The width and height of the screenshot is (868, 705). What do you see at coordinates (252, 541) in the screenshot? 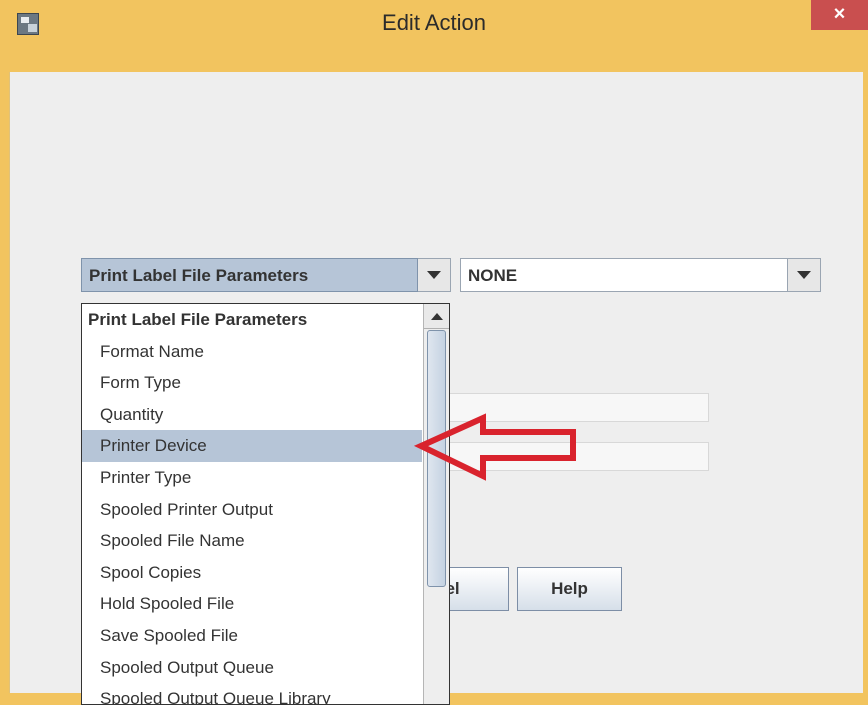
I see `list-item: Spooled File Name` at bounding box center [252, 541].